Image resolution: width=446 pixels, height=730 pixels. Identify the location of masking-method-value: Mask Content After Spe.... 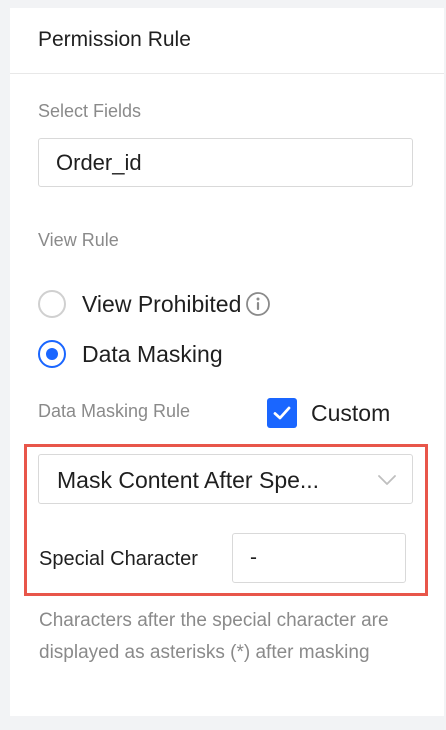
(188, 480).